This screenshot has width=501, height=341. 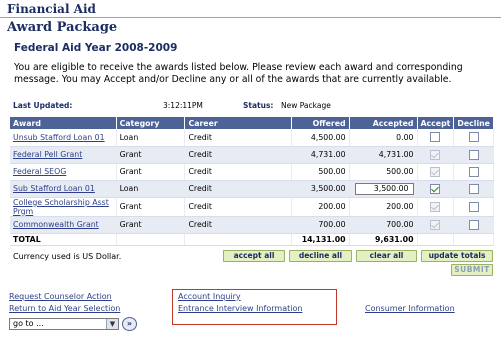 I want to click on award-link: Commonwealth Grant, so click(x=56, y=224).